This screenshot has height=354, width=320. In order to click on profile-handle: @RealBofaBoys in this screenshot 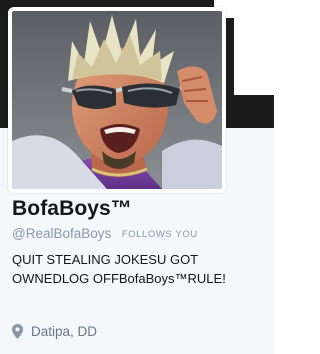, I will do `click(61, 233)`.